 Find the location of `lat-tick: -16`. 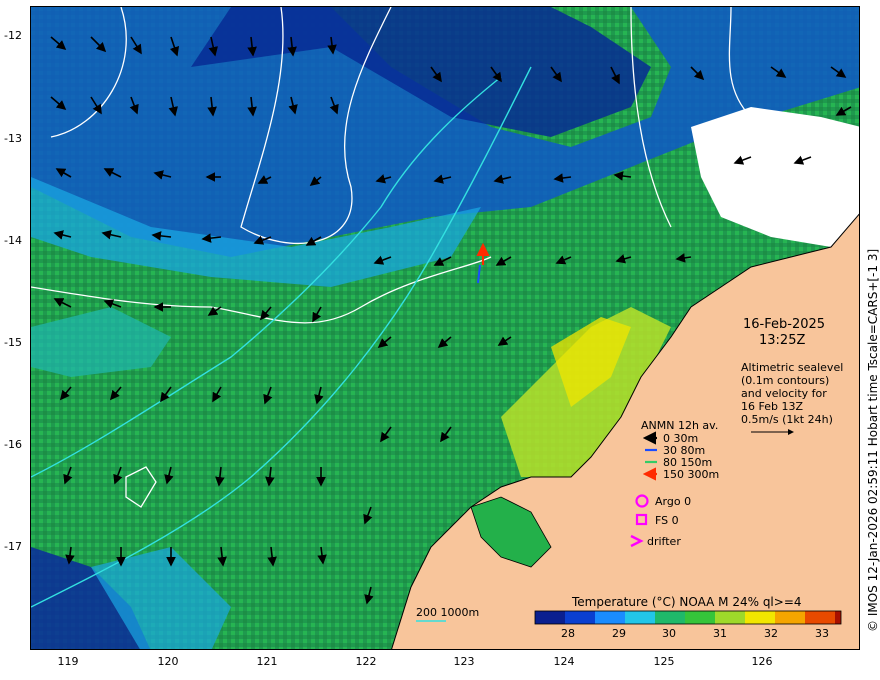

lat-tick: -16 is located at coordinates (13, 444).